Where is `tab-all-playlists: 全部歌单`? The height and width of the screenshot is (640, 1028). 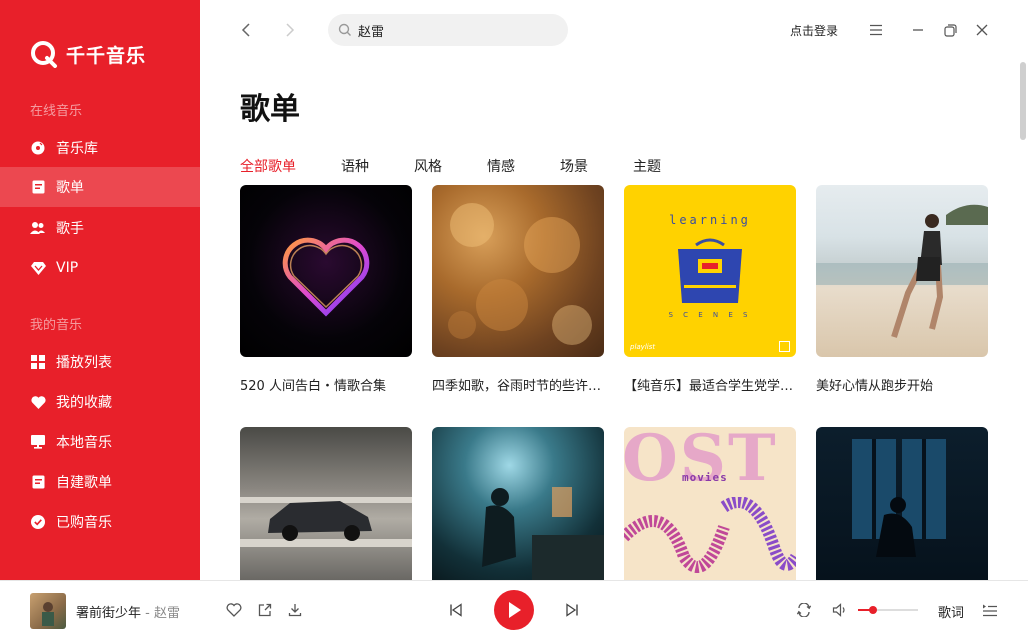
tab-all-playlists: 全部歌单 is located at coordinates (268, 166).